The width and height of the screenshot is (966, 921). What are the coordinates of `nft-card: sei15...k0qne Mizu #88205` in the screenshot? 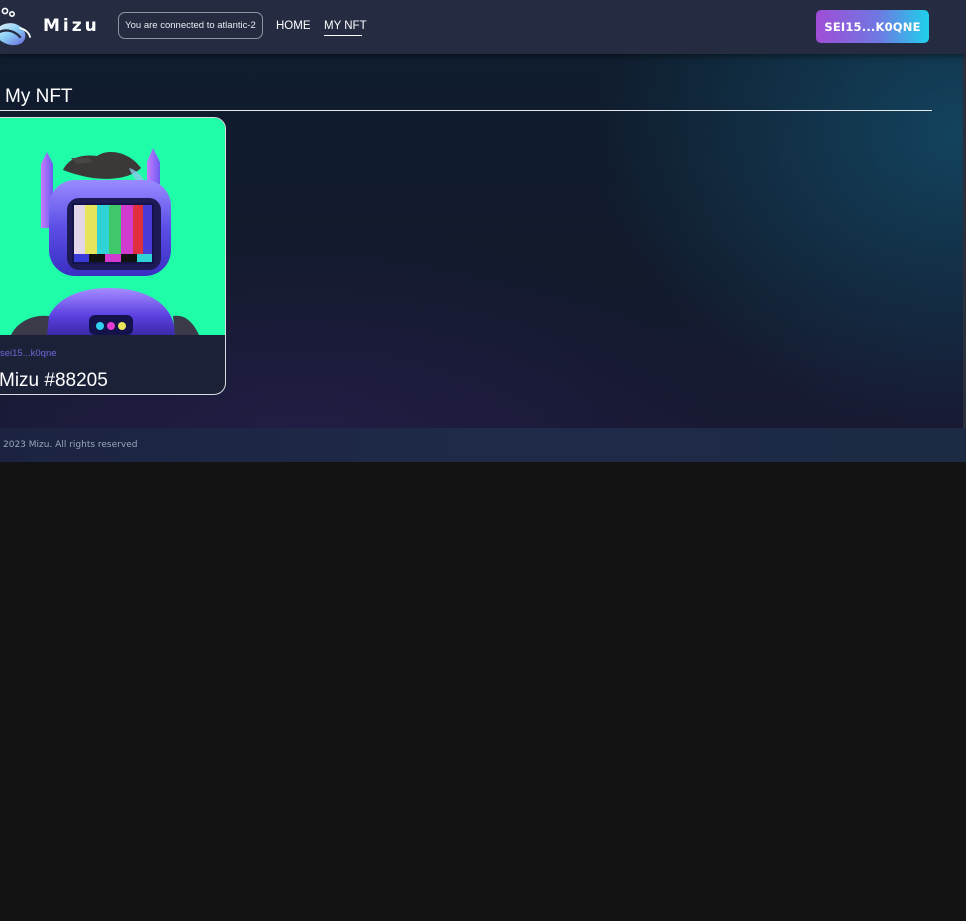 It's located at (113, 256).